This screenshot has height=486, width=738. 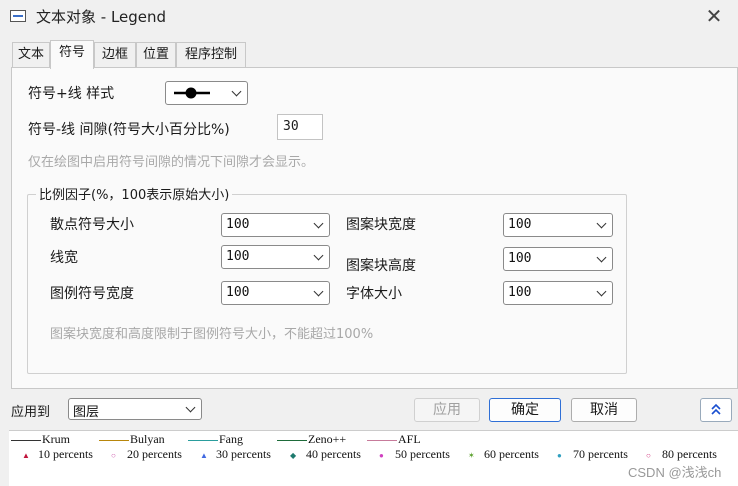 I want to click on symbol-line-style-select, so click(x=206, y=93).